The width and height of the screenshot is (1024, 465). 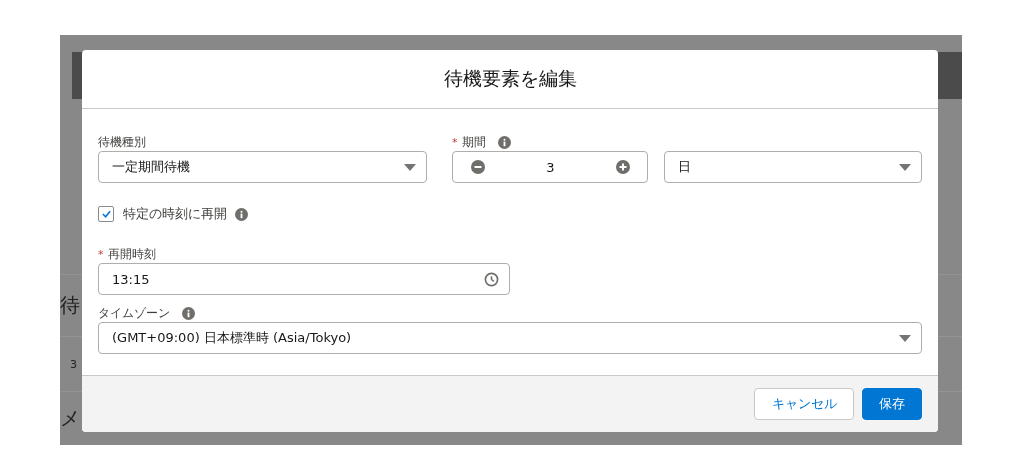 I want to click on check-icon, so click(x=106, y=214).